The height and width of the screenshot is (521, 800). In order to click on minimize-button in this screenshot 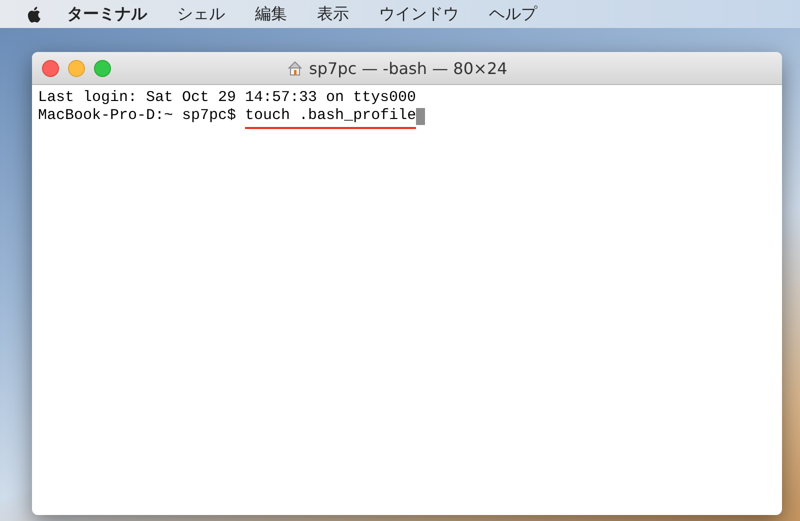, I will do `click(76, 68)`.